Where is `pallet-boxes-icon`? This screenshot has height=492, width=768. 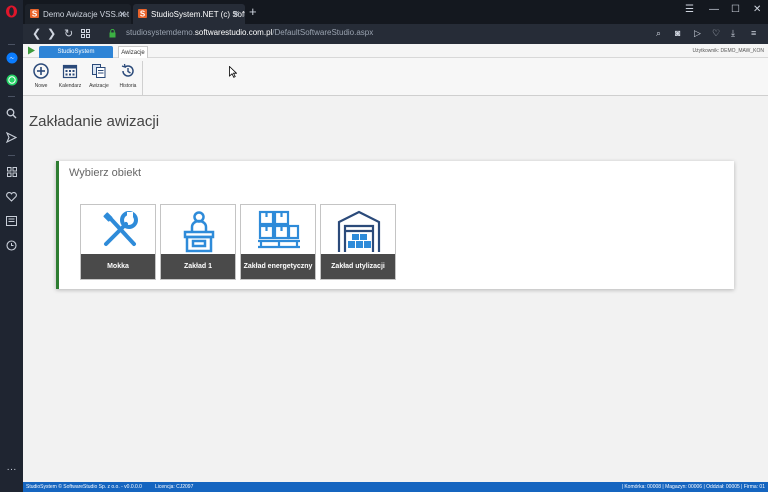 pallet-boxes-icon is located at coordinates (279, 229).